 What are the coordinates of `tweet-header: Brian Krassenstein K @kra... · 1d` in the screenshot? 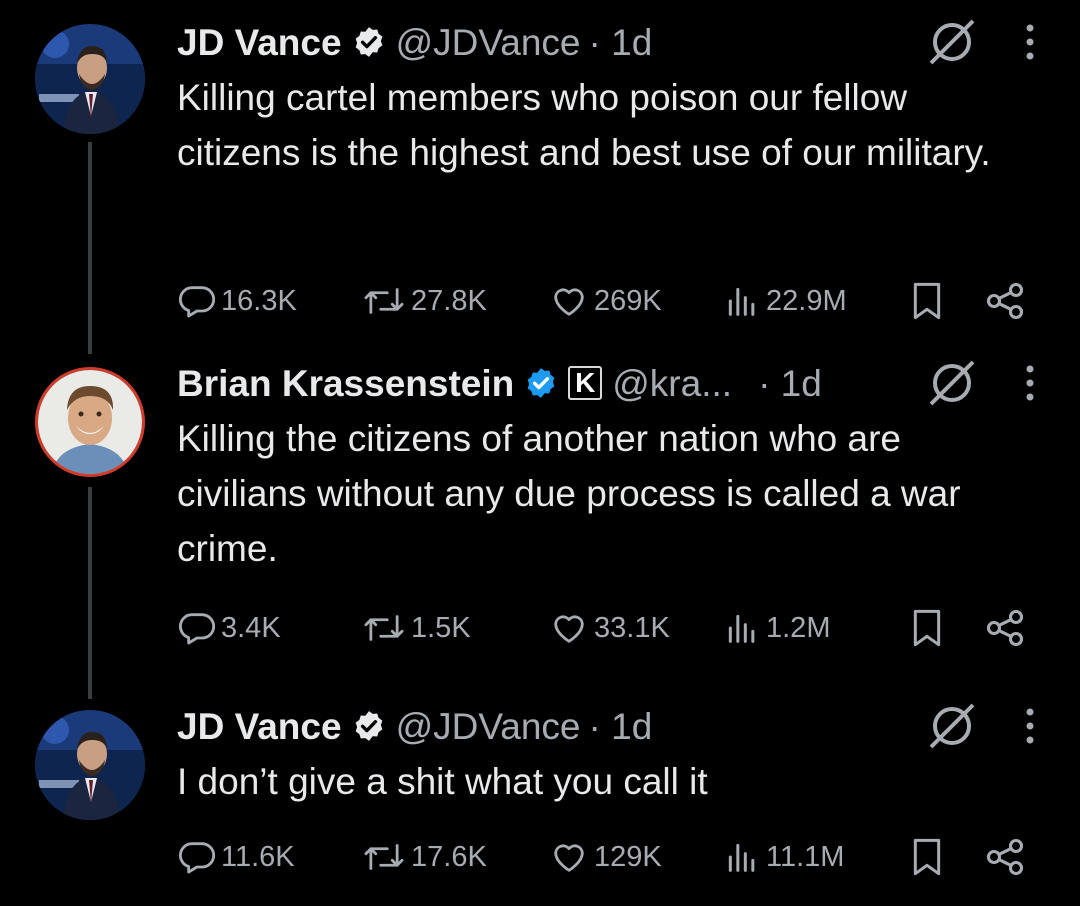 It's located at (607, 383).